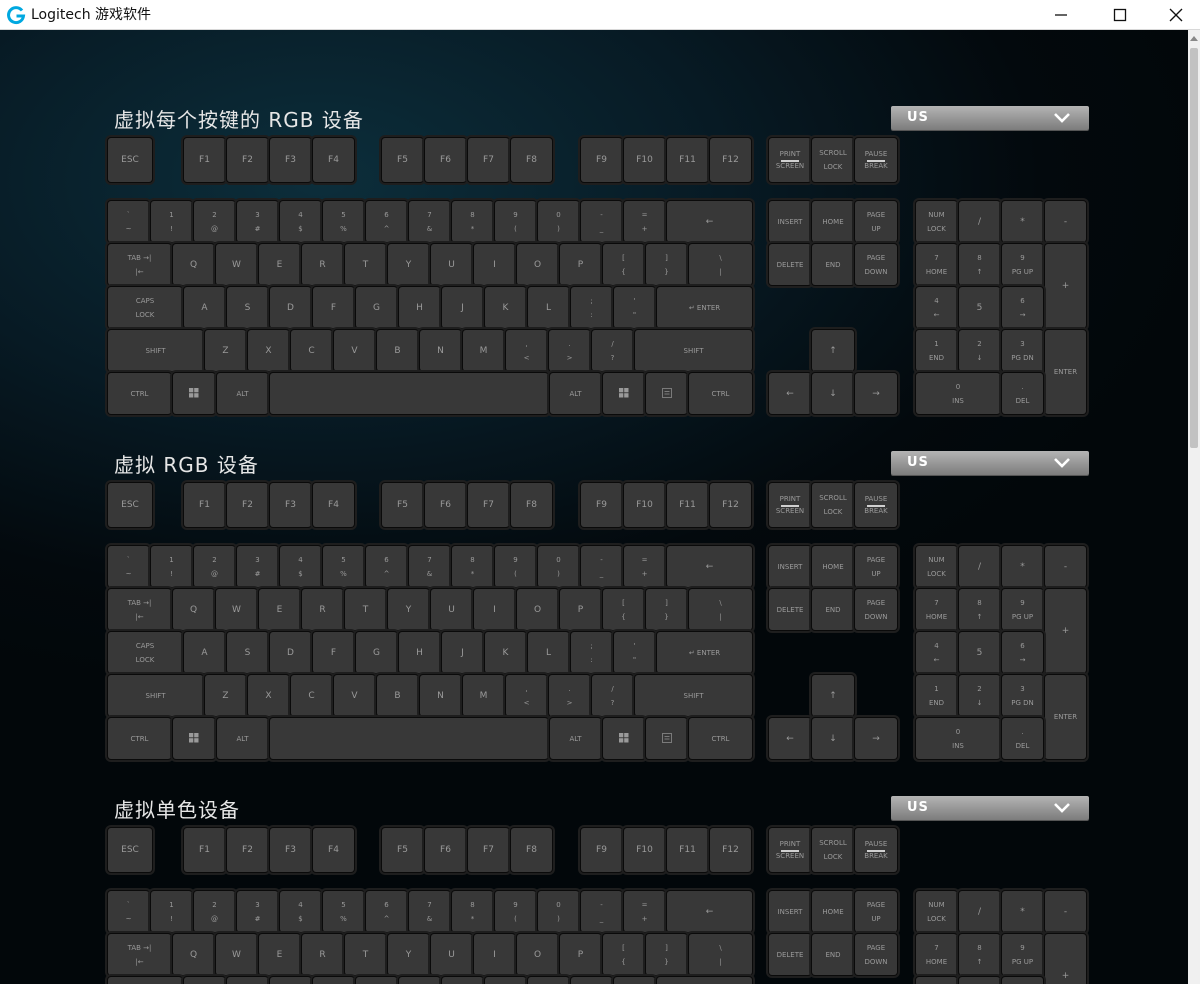 This screenshot has height=984, width=1200. Describe the element at coordinates (139, 738) in the screenshot. I see `key-left-ctrl: CTRL` at that location.